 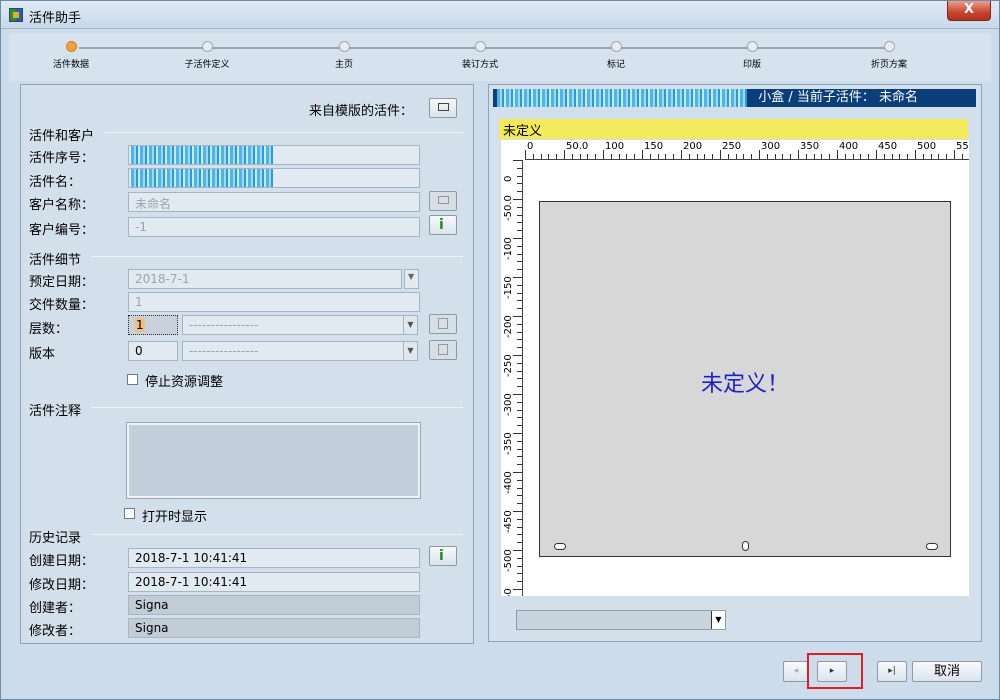 What do you see at coordinates (300, 325) in the screenshot?
I see `layers-combo: ----------------` at bounding box center [300, 325].